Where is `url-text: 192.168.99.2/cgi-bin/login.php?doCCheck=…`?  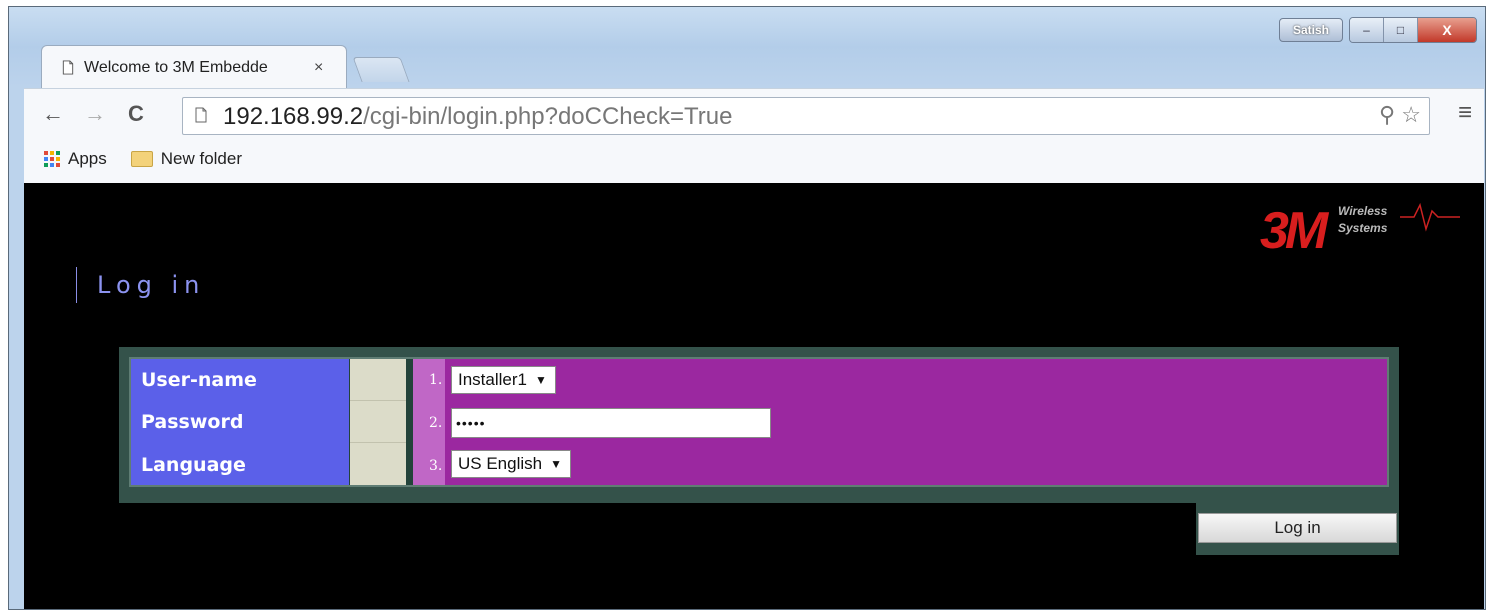
url-text: 192.168.99.2/cgi-bin/login.php?doCCheck=… is located at coordinates (477, 117).